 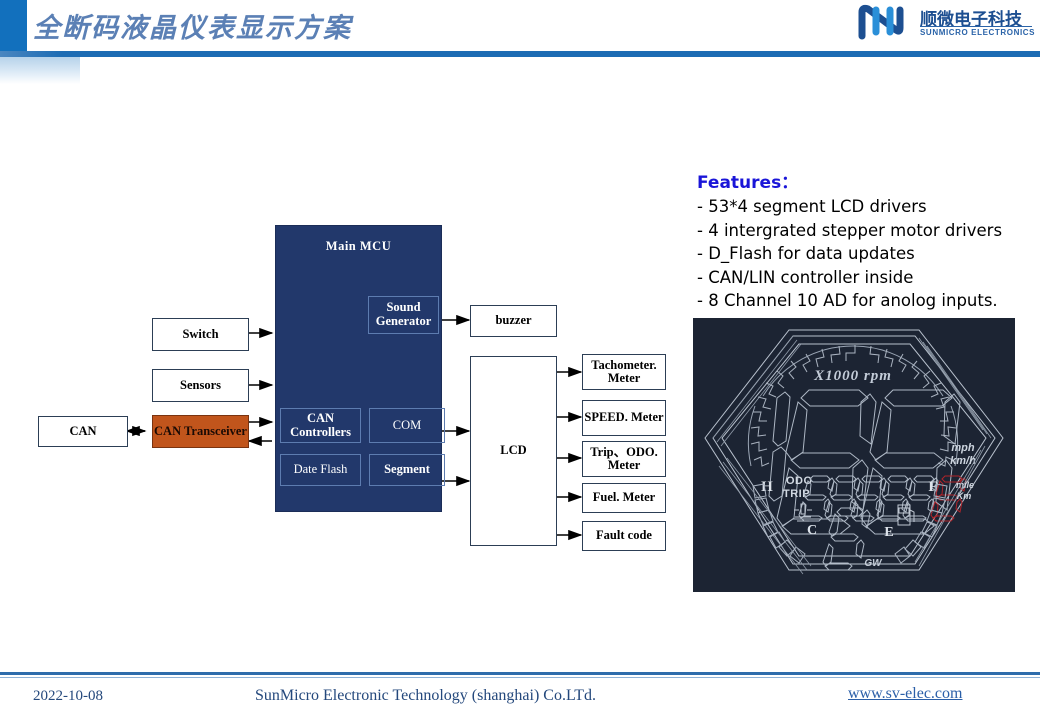 I want to click on buzzer-block: buzzer, so click(x=513, y=321).